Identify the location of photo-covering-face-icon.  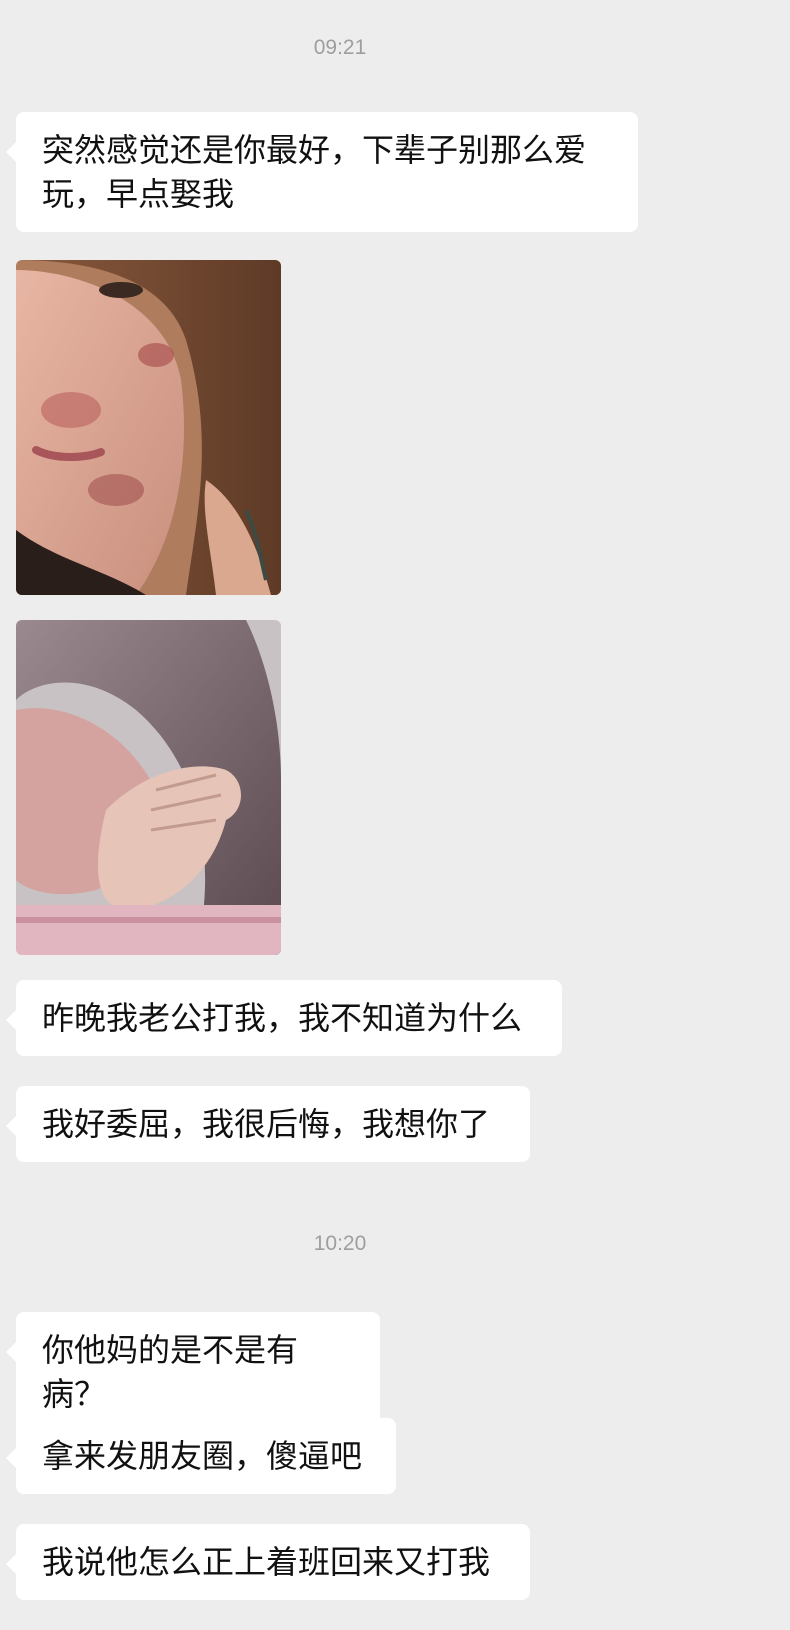
(148, 787).